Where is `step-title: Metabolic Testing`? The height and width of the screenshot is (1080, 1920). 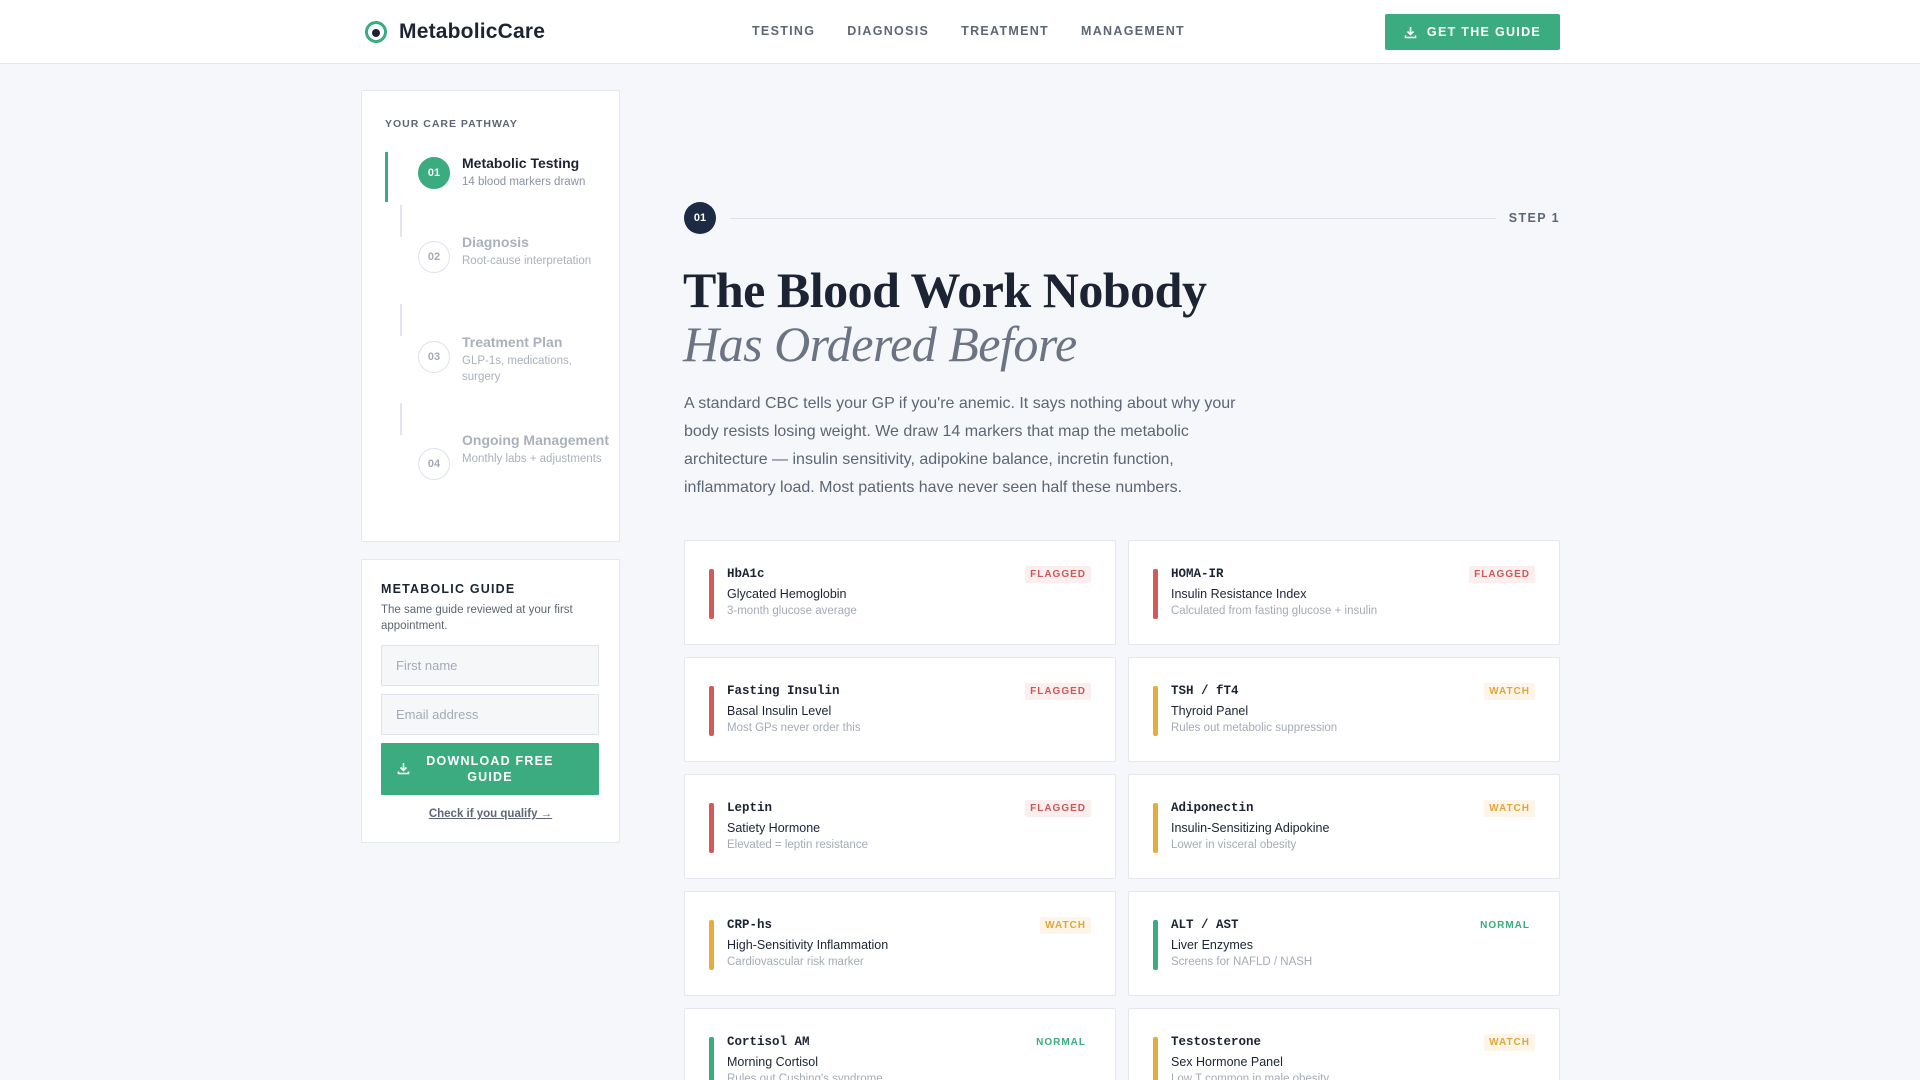
step-title: Metabolic Testing is located at coordinates (521, 163).